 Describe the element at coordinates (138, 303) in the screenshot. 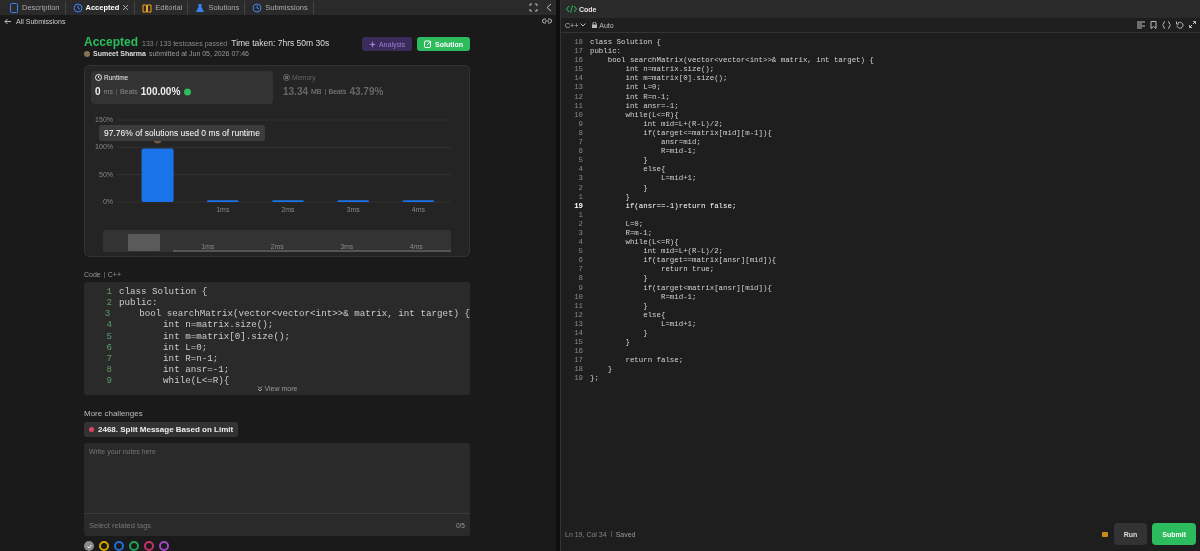

I see `code-line: public:` at that location.